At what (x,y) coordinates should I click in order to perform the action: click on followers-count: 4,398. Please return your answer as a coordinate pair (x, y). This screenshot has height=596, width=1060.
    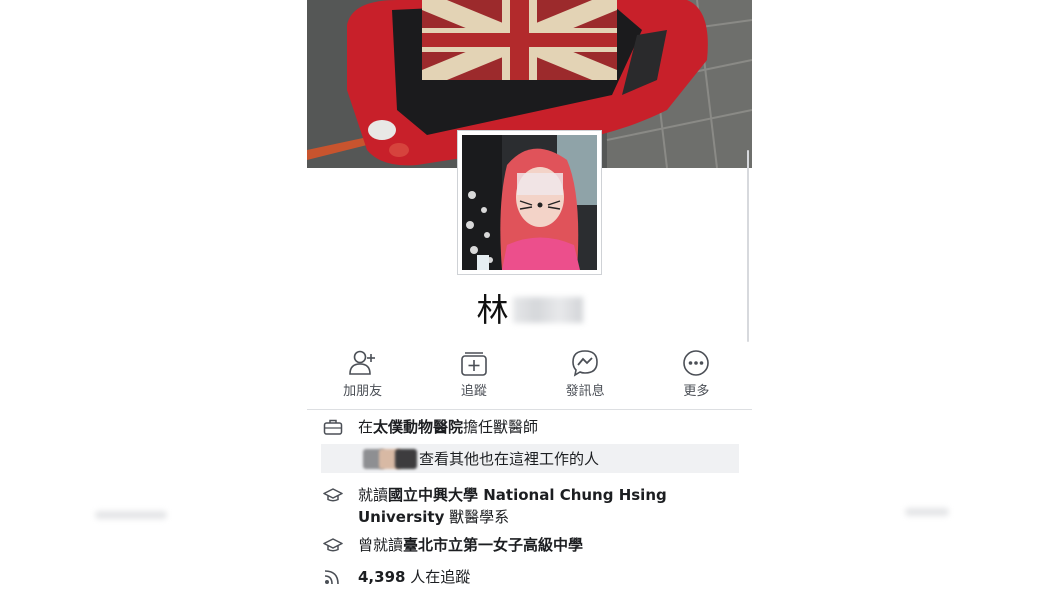
    Looking at the image, I should click on (382, 577).